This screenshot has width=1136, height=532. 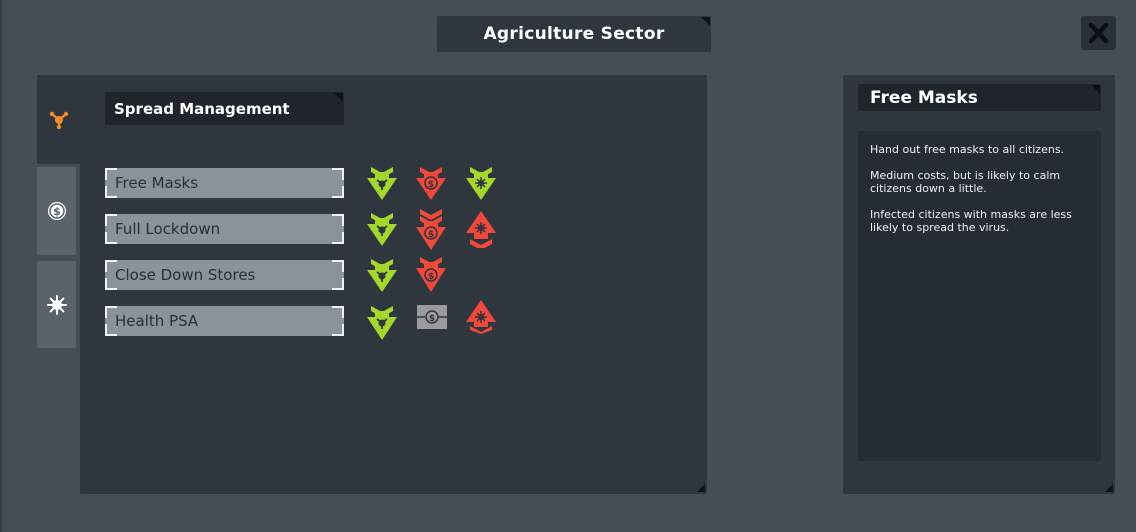 I want to click on window-title-text: Agriculture Sector, so click(x=574, y=34).